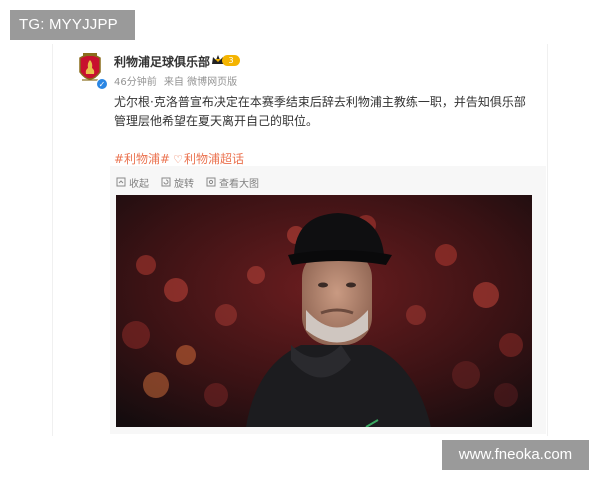 This screenshot has width=600, height=480. I want to click on level-badge: 3, so click(231, 60).